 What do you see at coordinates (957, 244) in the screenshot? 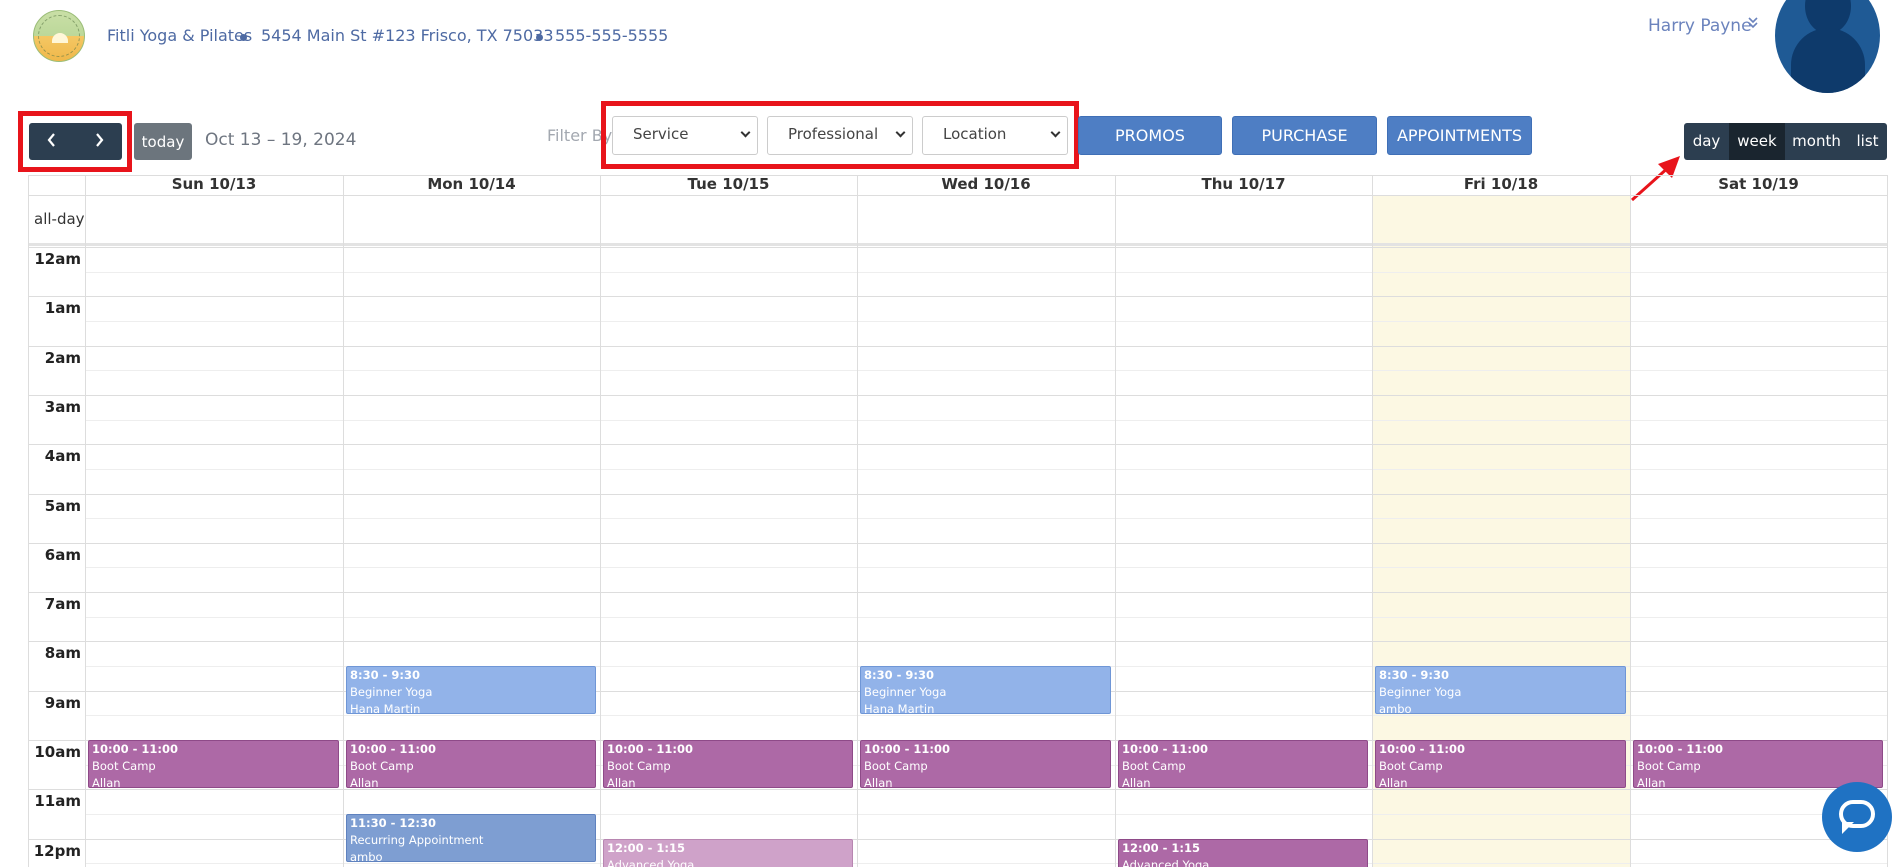
I see `allday-divider` at bounding box center [957, 244].